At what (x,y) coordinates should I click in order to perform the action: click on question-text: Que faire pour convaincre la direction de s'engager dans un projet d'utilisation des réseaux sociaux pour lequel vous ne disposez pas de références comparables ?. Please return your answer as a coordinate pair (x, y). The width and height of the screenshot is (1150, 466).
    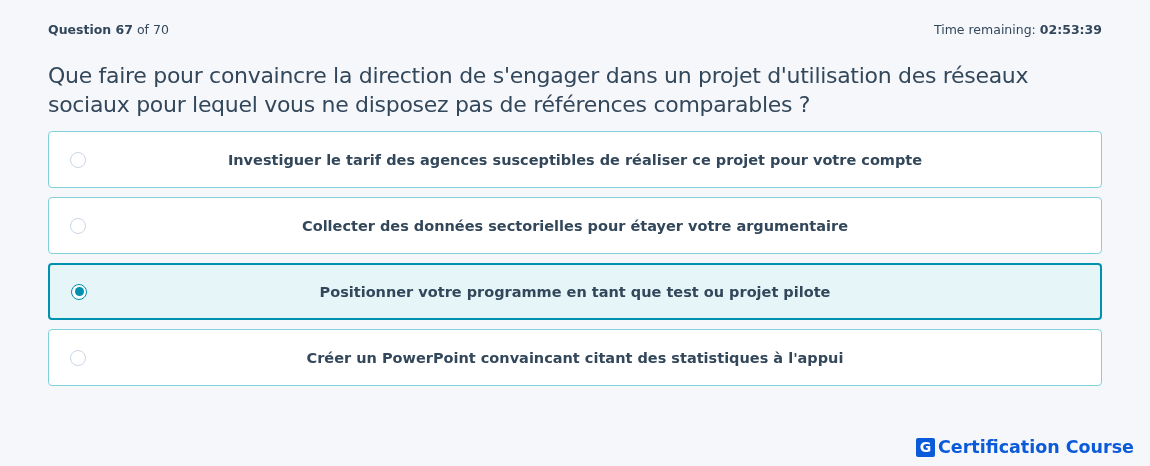
    Looking at the image, I should click on (539, 90).